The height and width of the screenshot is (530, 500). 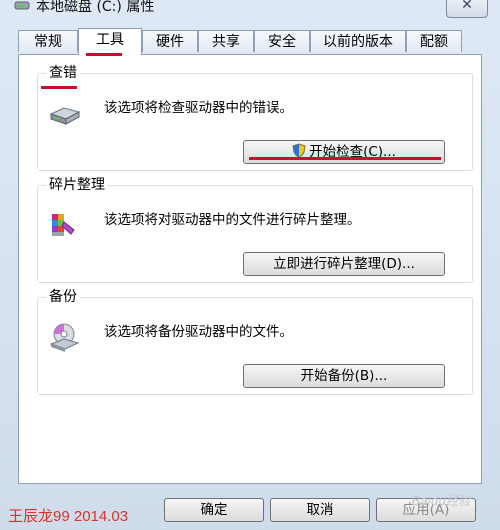 I want to click on window-title: 本地磁盘 (C:) 属性, so click(x=95, y=7).